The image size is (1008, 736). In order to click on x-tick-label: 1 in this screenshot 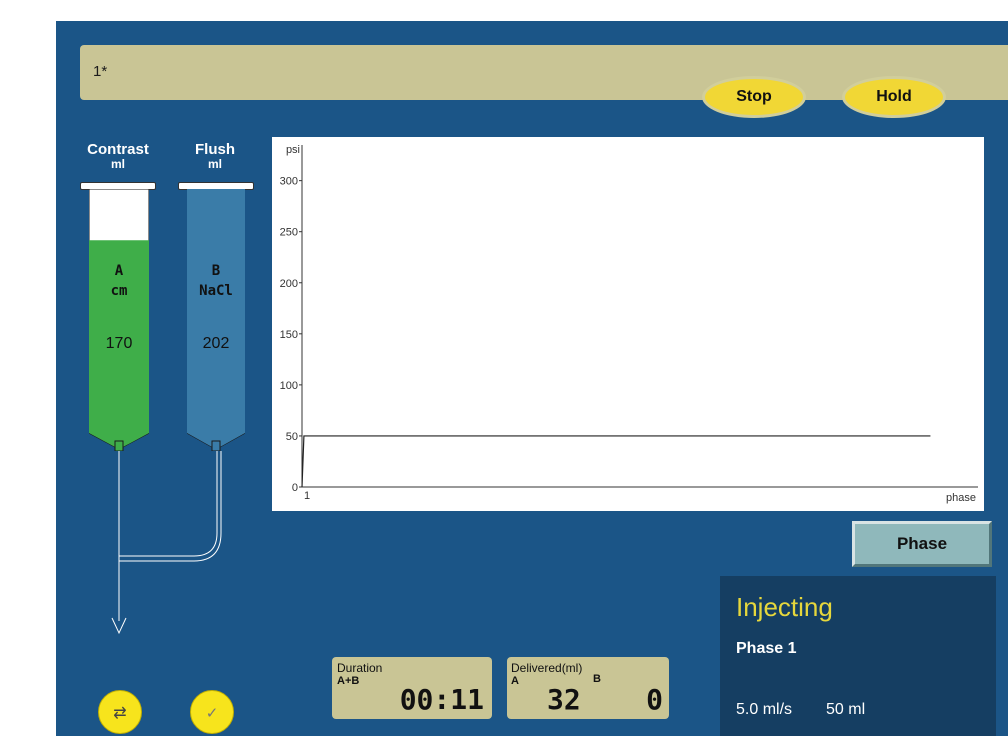, I will do `click(307, 496)`.